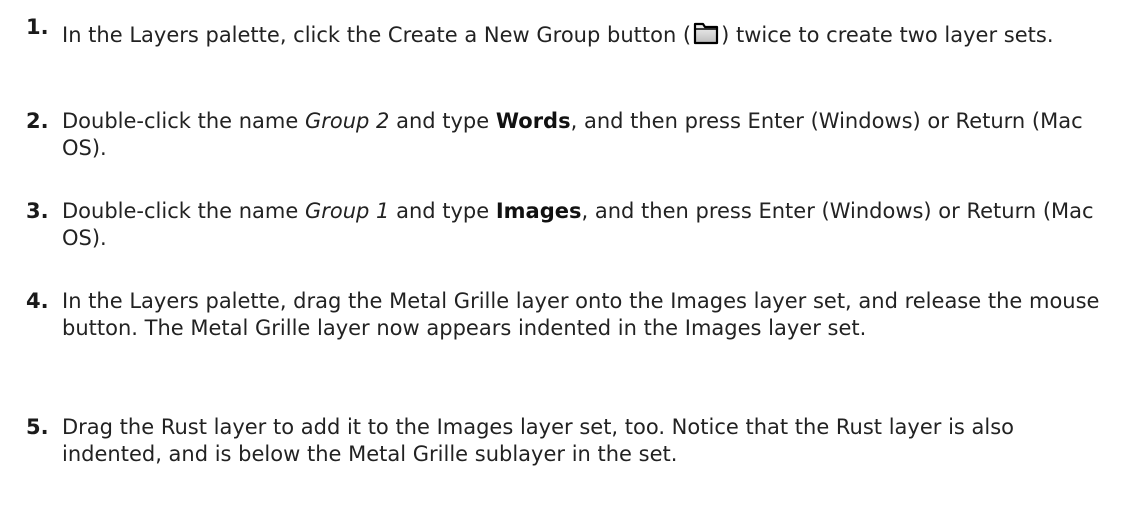 The width and height of the screenshot is (1144, 531). I want to click on step-number: 5., so click(37, 427).